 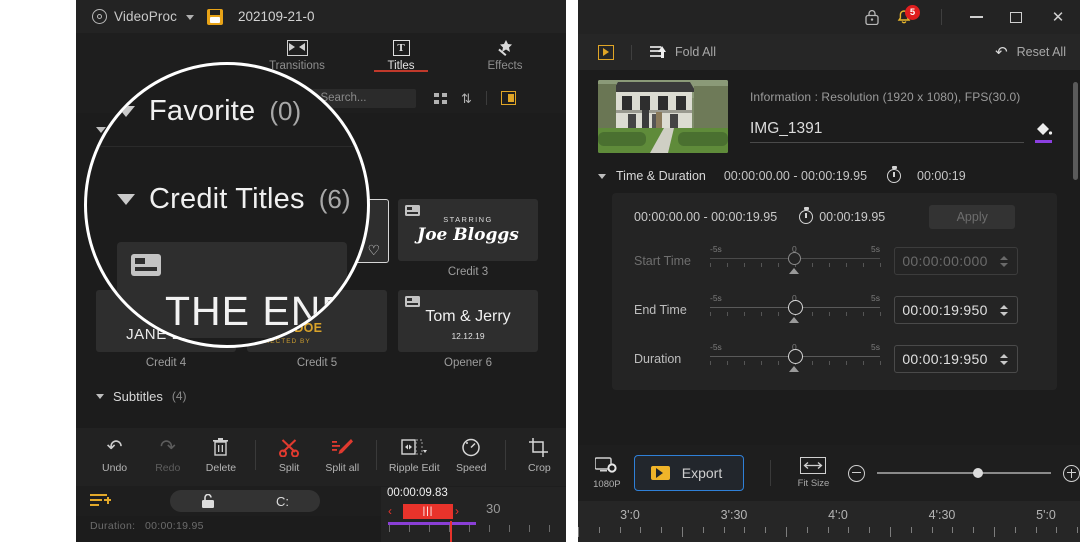 I want to click on ruler-ticks, so click(x=829, y=533).